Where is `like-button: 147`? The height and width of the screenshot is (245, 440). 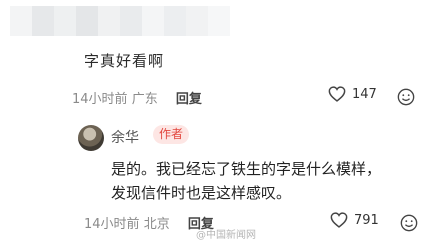 like-button: 147 is located at coordinates (352, 94).